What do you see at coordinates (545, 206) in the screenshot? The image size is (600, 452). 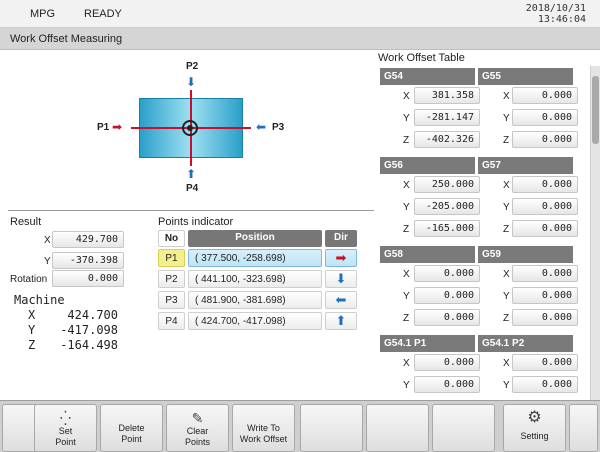 I see `g57-y-field: 0.000` at bounding box center [545, 206].